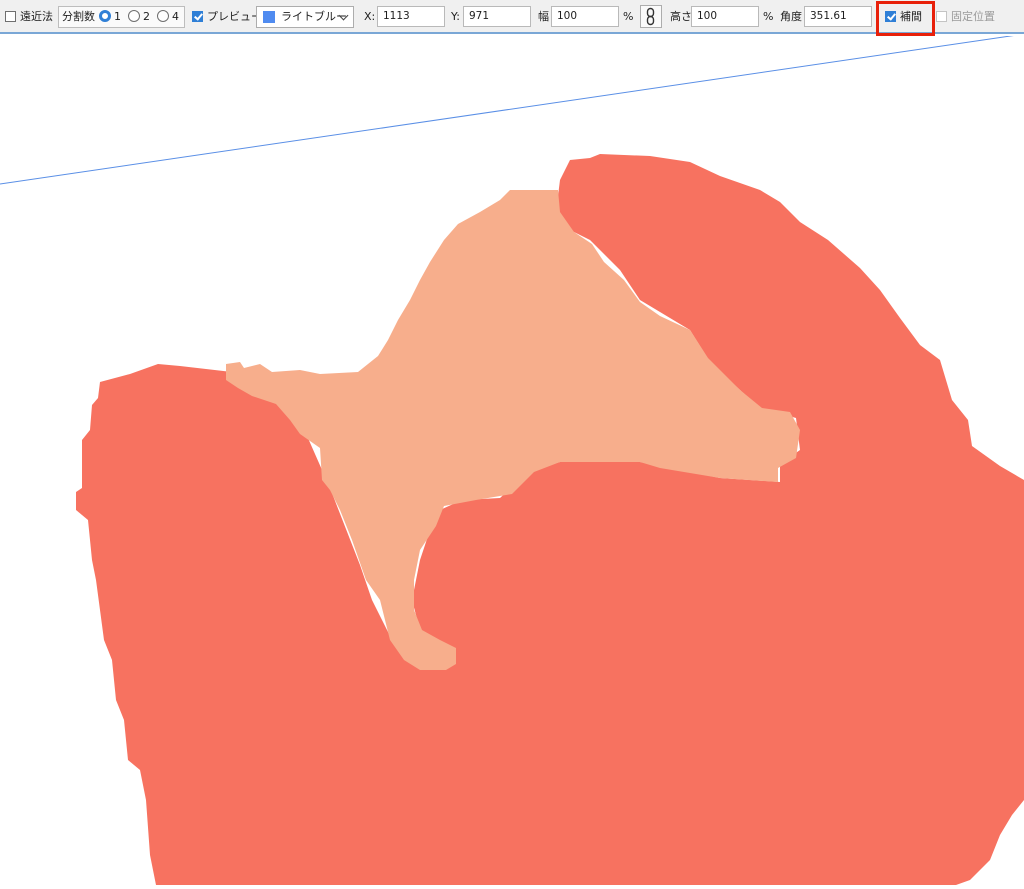  I want to click on width-unit: %, so click(628, 16).